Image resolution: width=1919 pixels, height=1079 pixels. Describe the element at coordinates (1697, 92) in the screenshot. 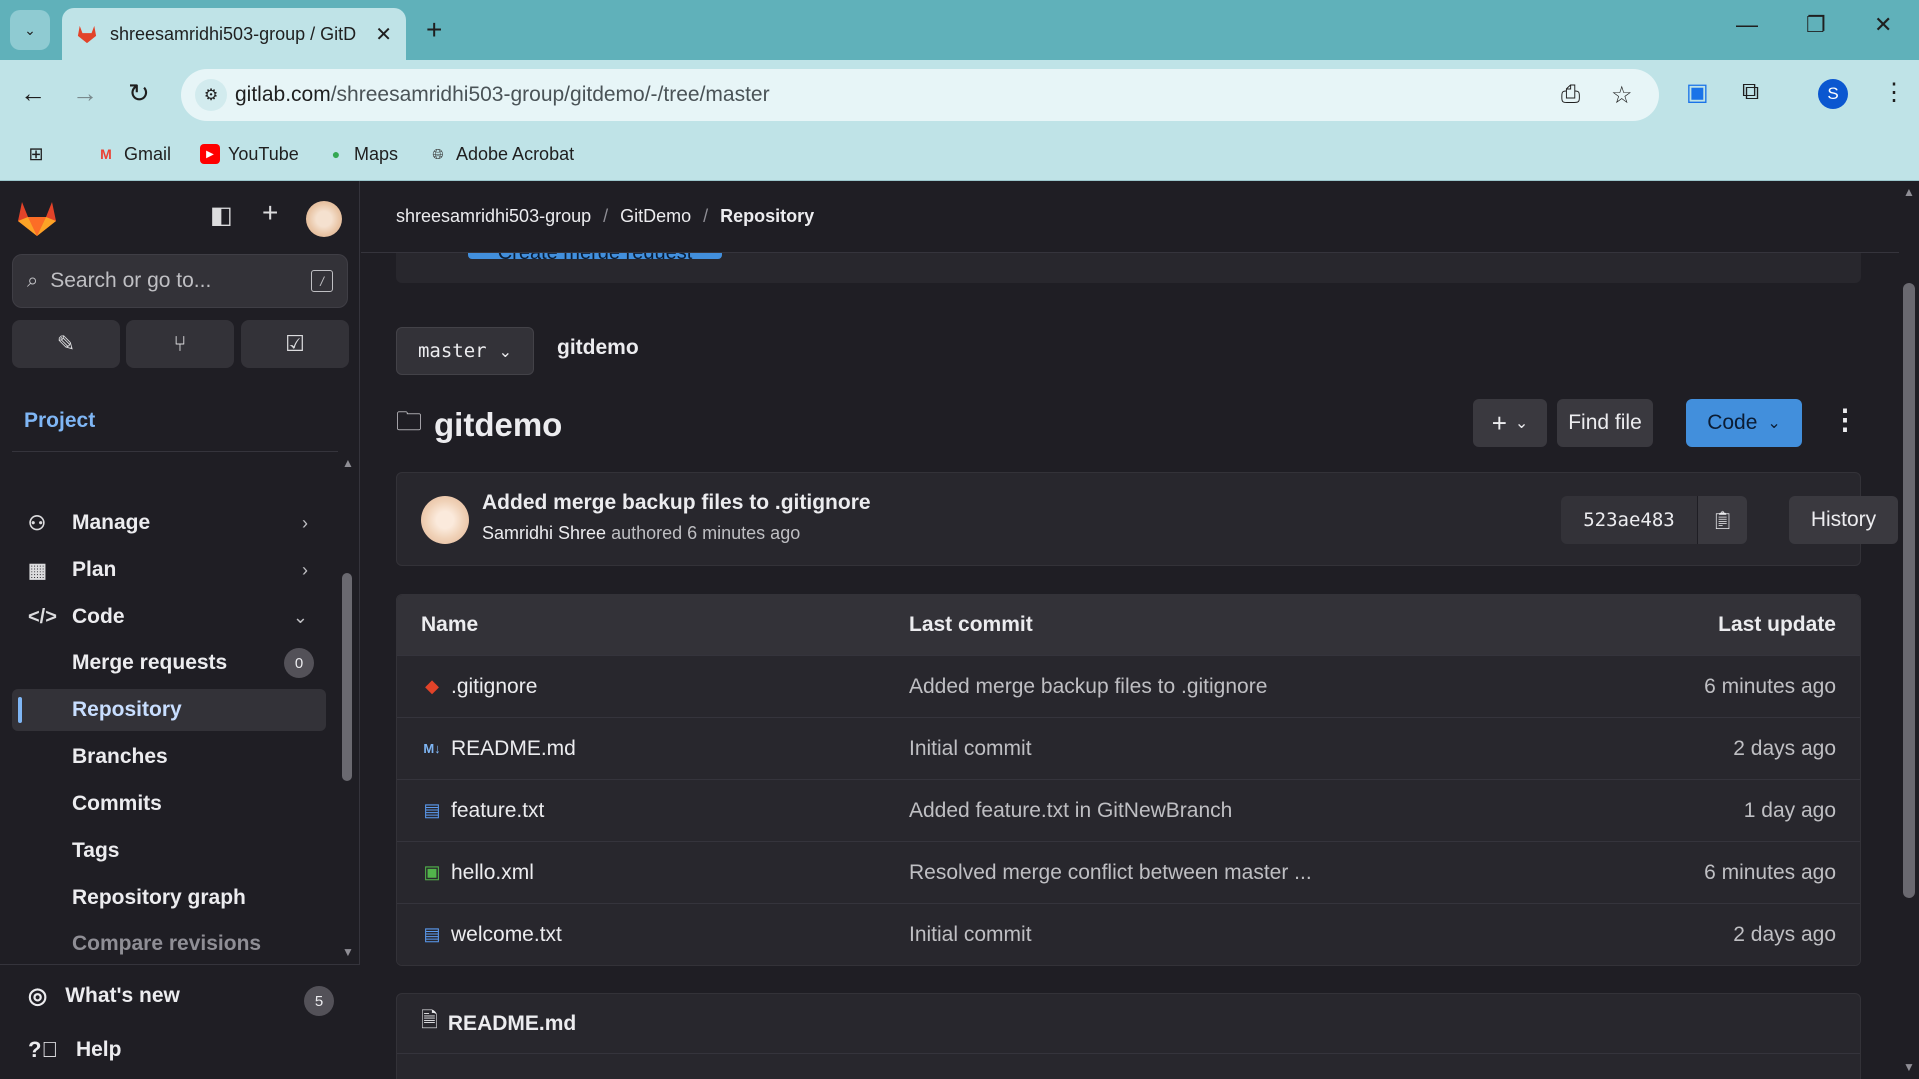

I see `extension-doc-icon: ▣` at that location.